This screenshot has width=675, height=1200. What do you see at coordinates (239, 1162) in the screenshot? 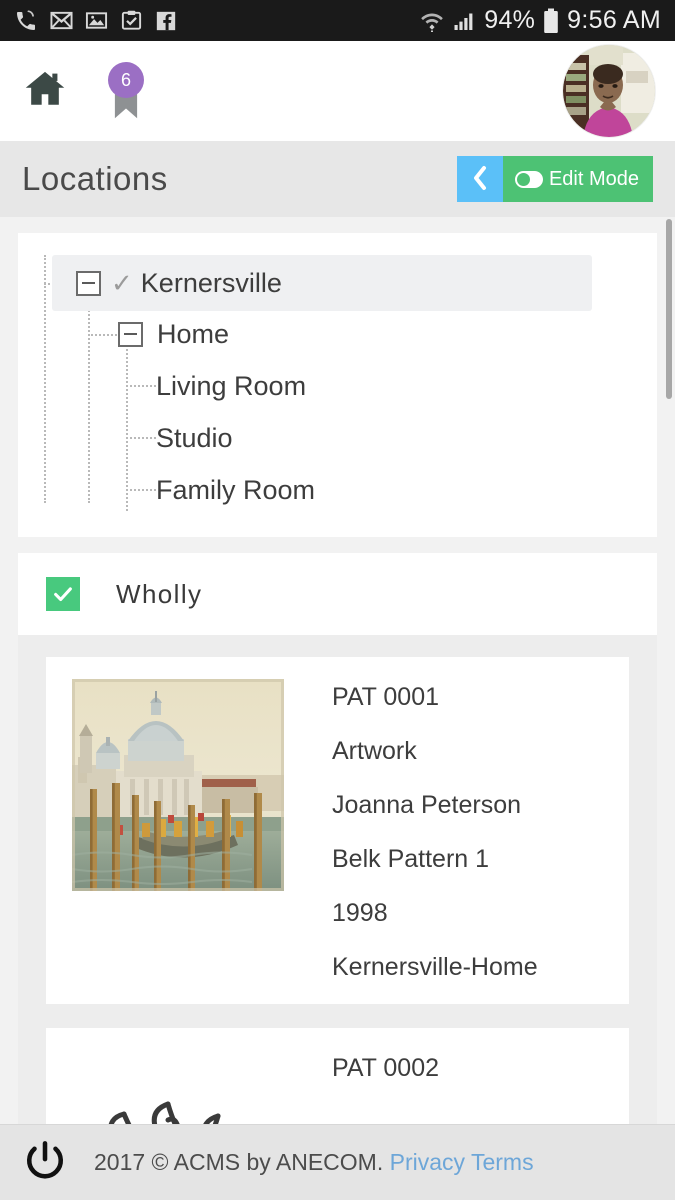
I see `copyright-text: 2017 © ACMS by ANECOM.` at bounding box center [239, 1162].